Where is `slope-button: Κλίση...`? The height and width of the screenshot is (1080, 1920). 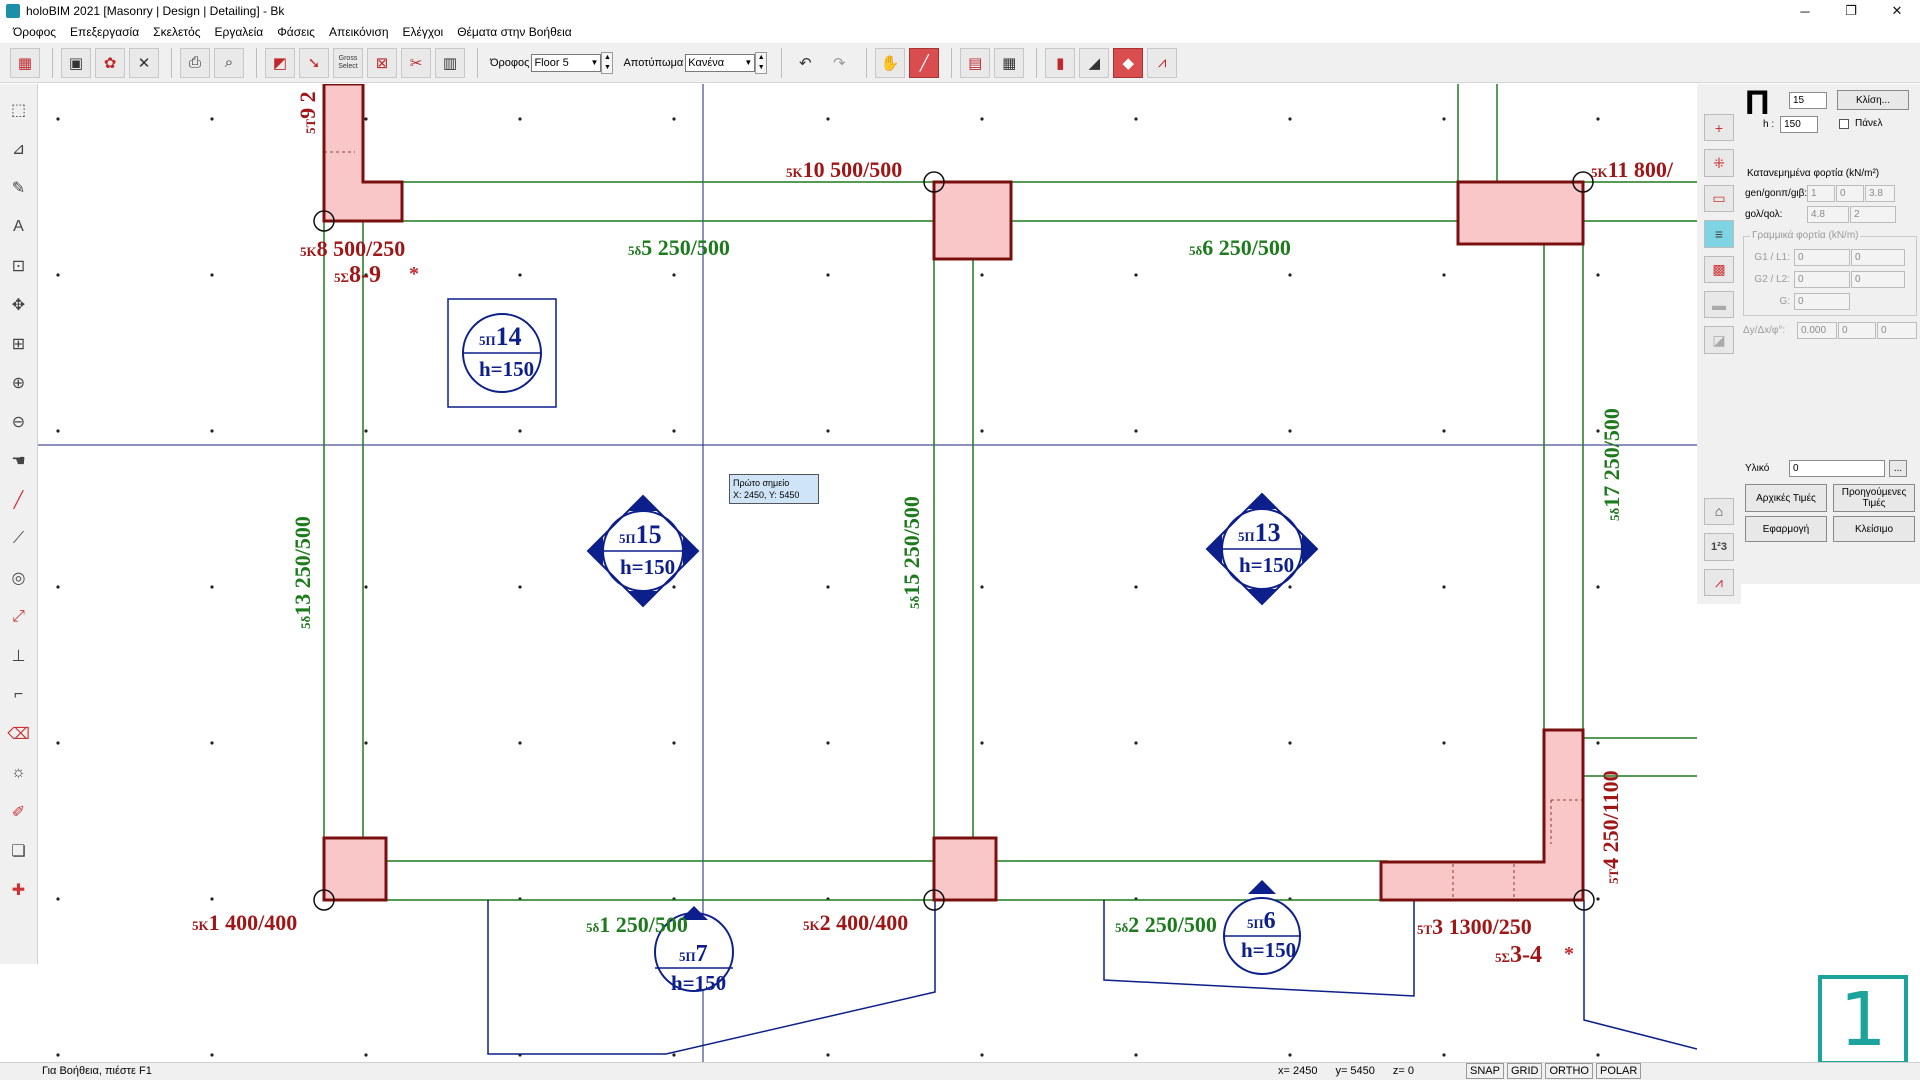
slope-button: Κλίση... is located at coordinates (1873, 100).